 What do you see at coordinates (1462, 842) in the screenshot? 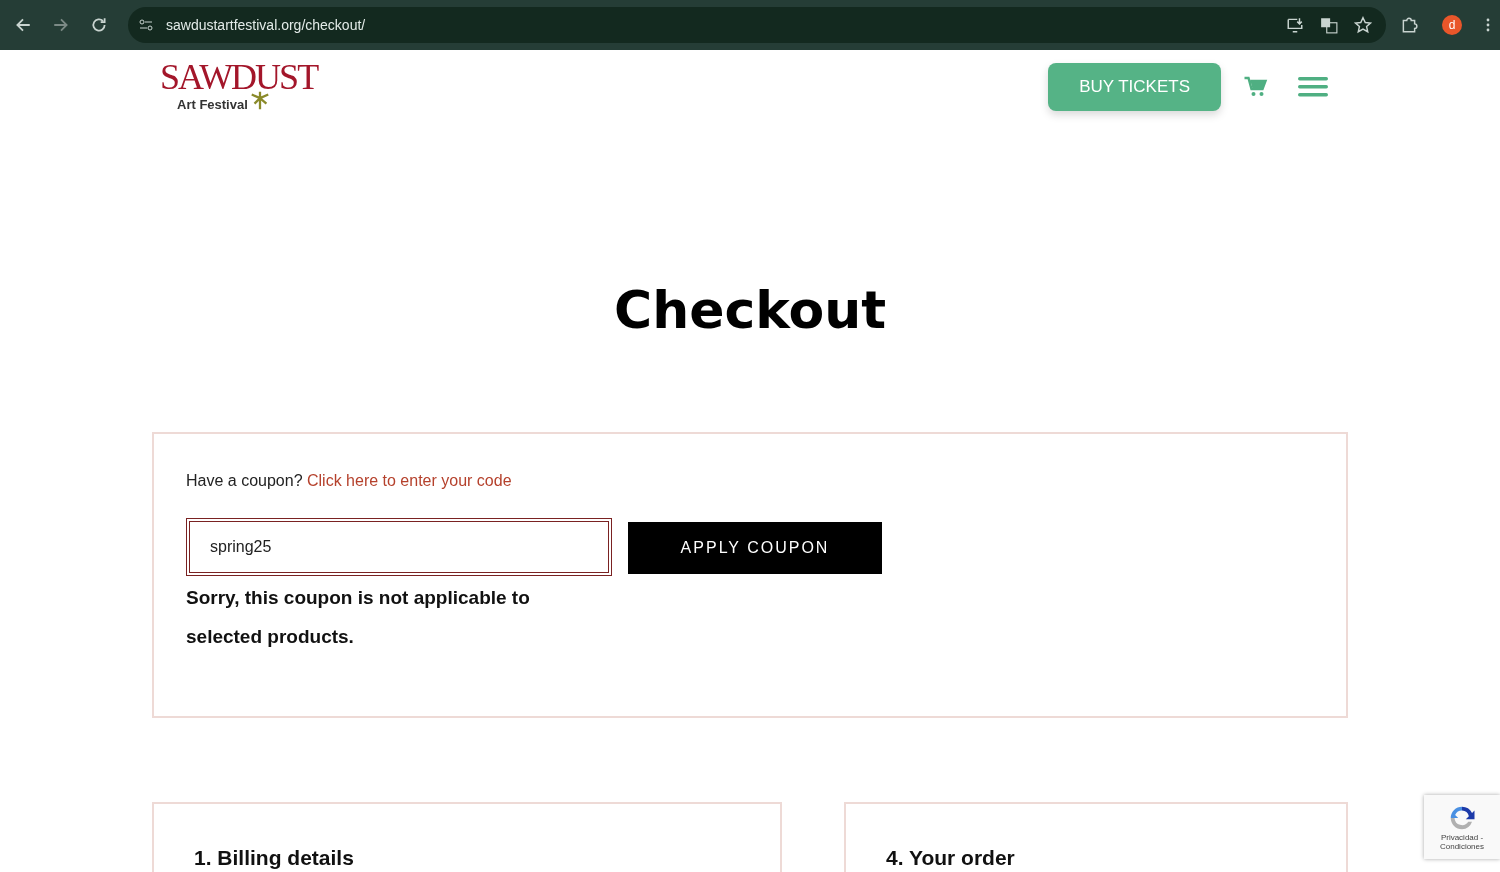
I see `recaptcha-footer: Privacidad - Condiciones` at bounding box center [1462, 842].